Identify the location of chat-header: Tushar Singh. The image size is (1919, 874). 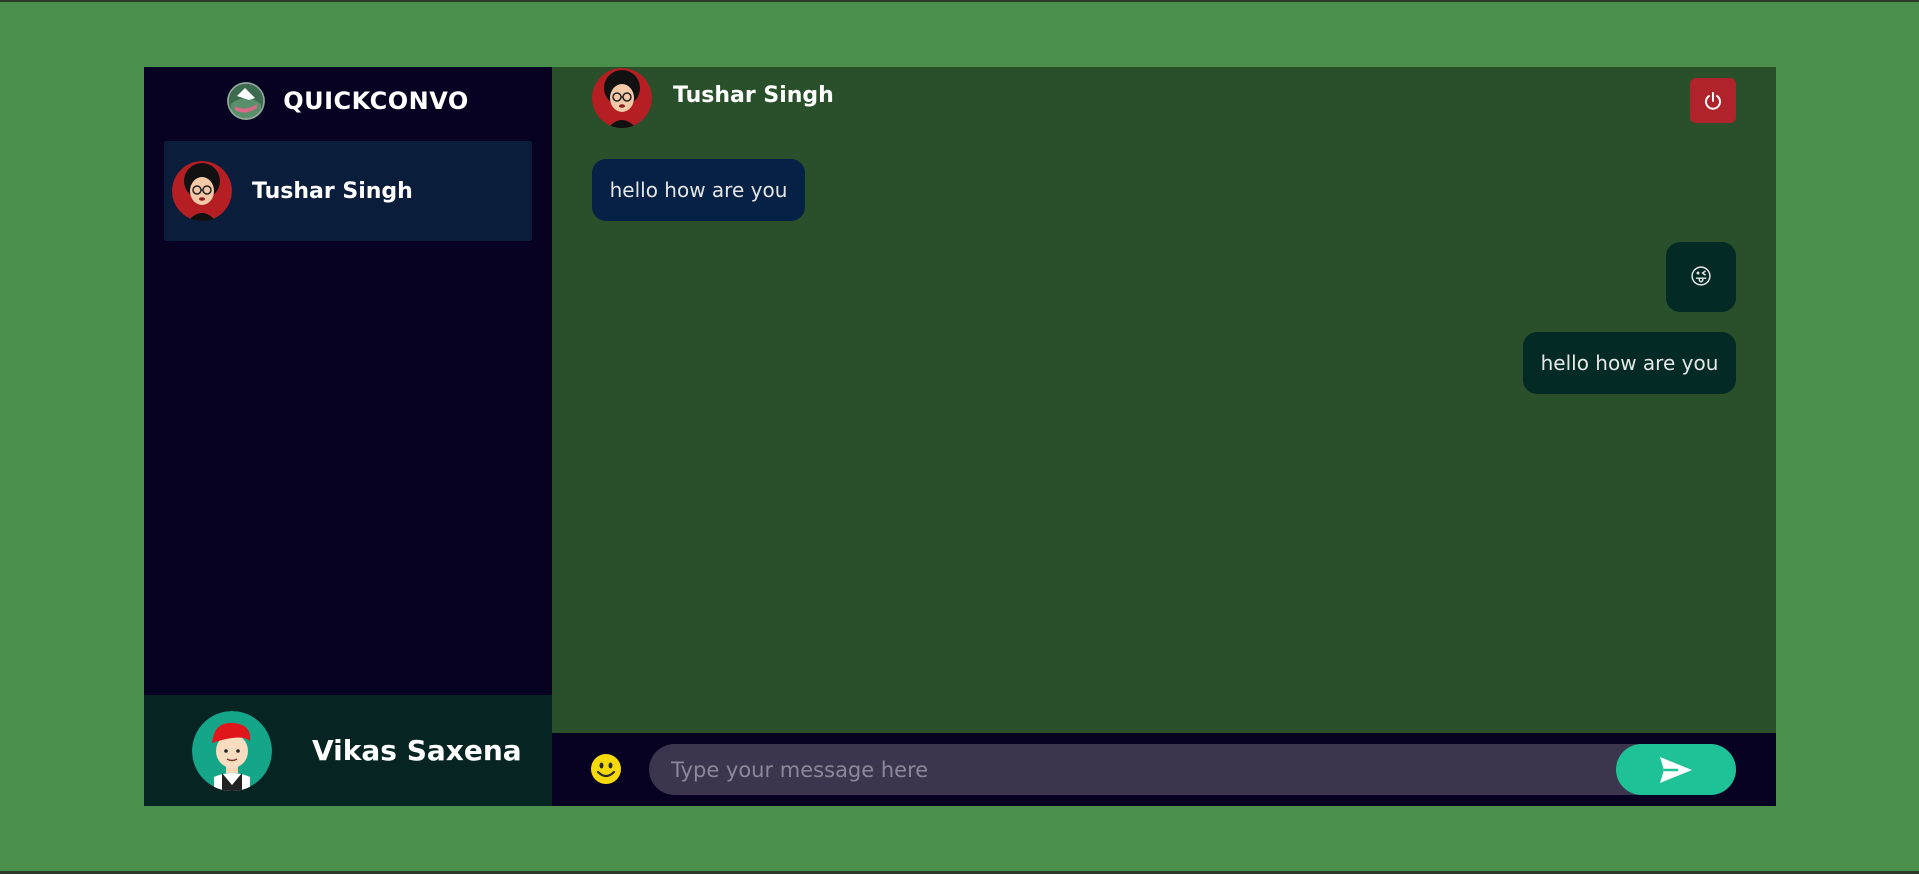
(1164, 99).